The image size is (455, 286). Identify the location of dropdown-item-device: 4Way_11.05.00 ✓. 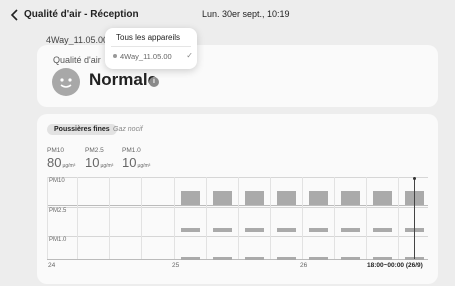
(153, 57).